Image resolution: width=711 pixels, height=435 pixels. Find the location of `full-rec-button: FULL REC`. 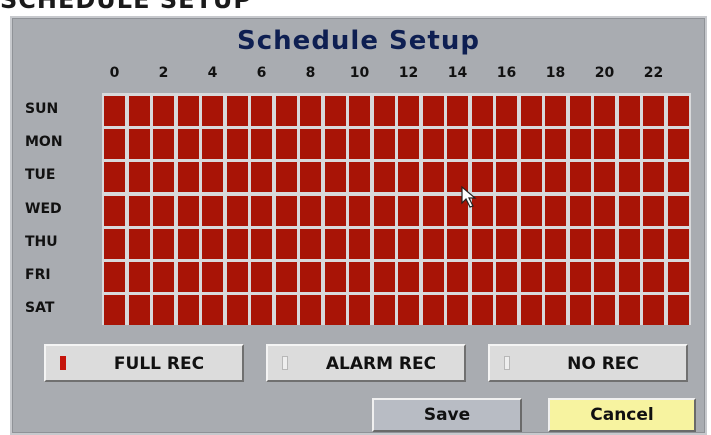

full-rec-button: FULL REC is located at coordinates (144, 363).